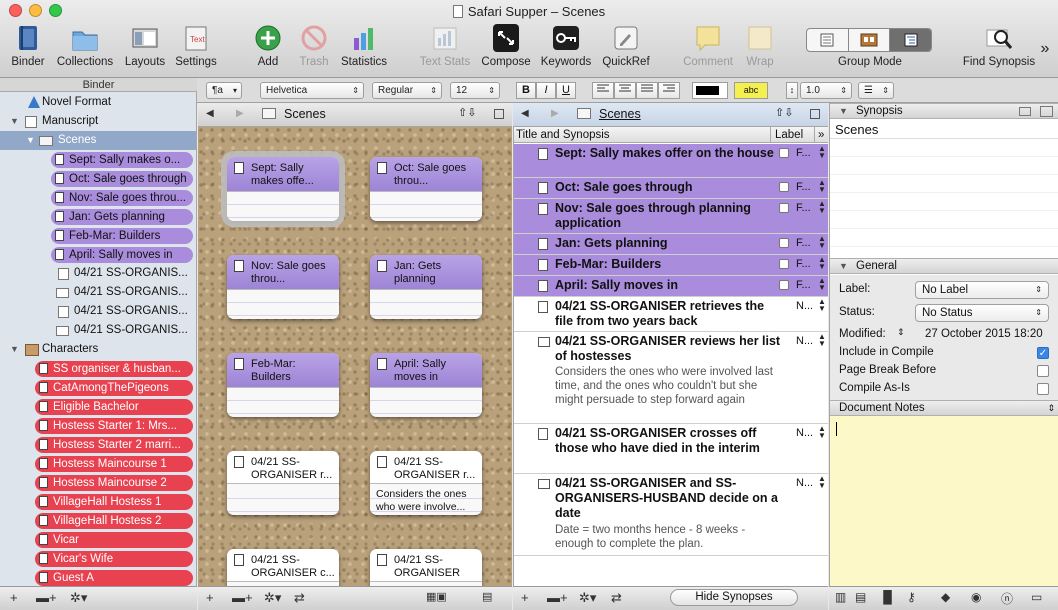 This screenshot has height=610, width=1058. Describe the element at coordinates (1007, 598) in the screenshot. I see `comments-tab-icon: ⓝ` at that location.